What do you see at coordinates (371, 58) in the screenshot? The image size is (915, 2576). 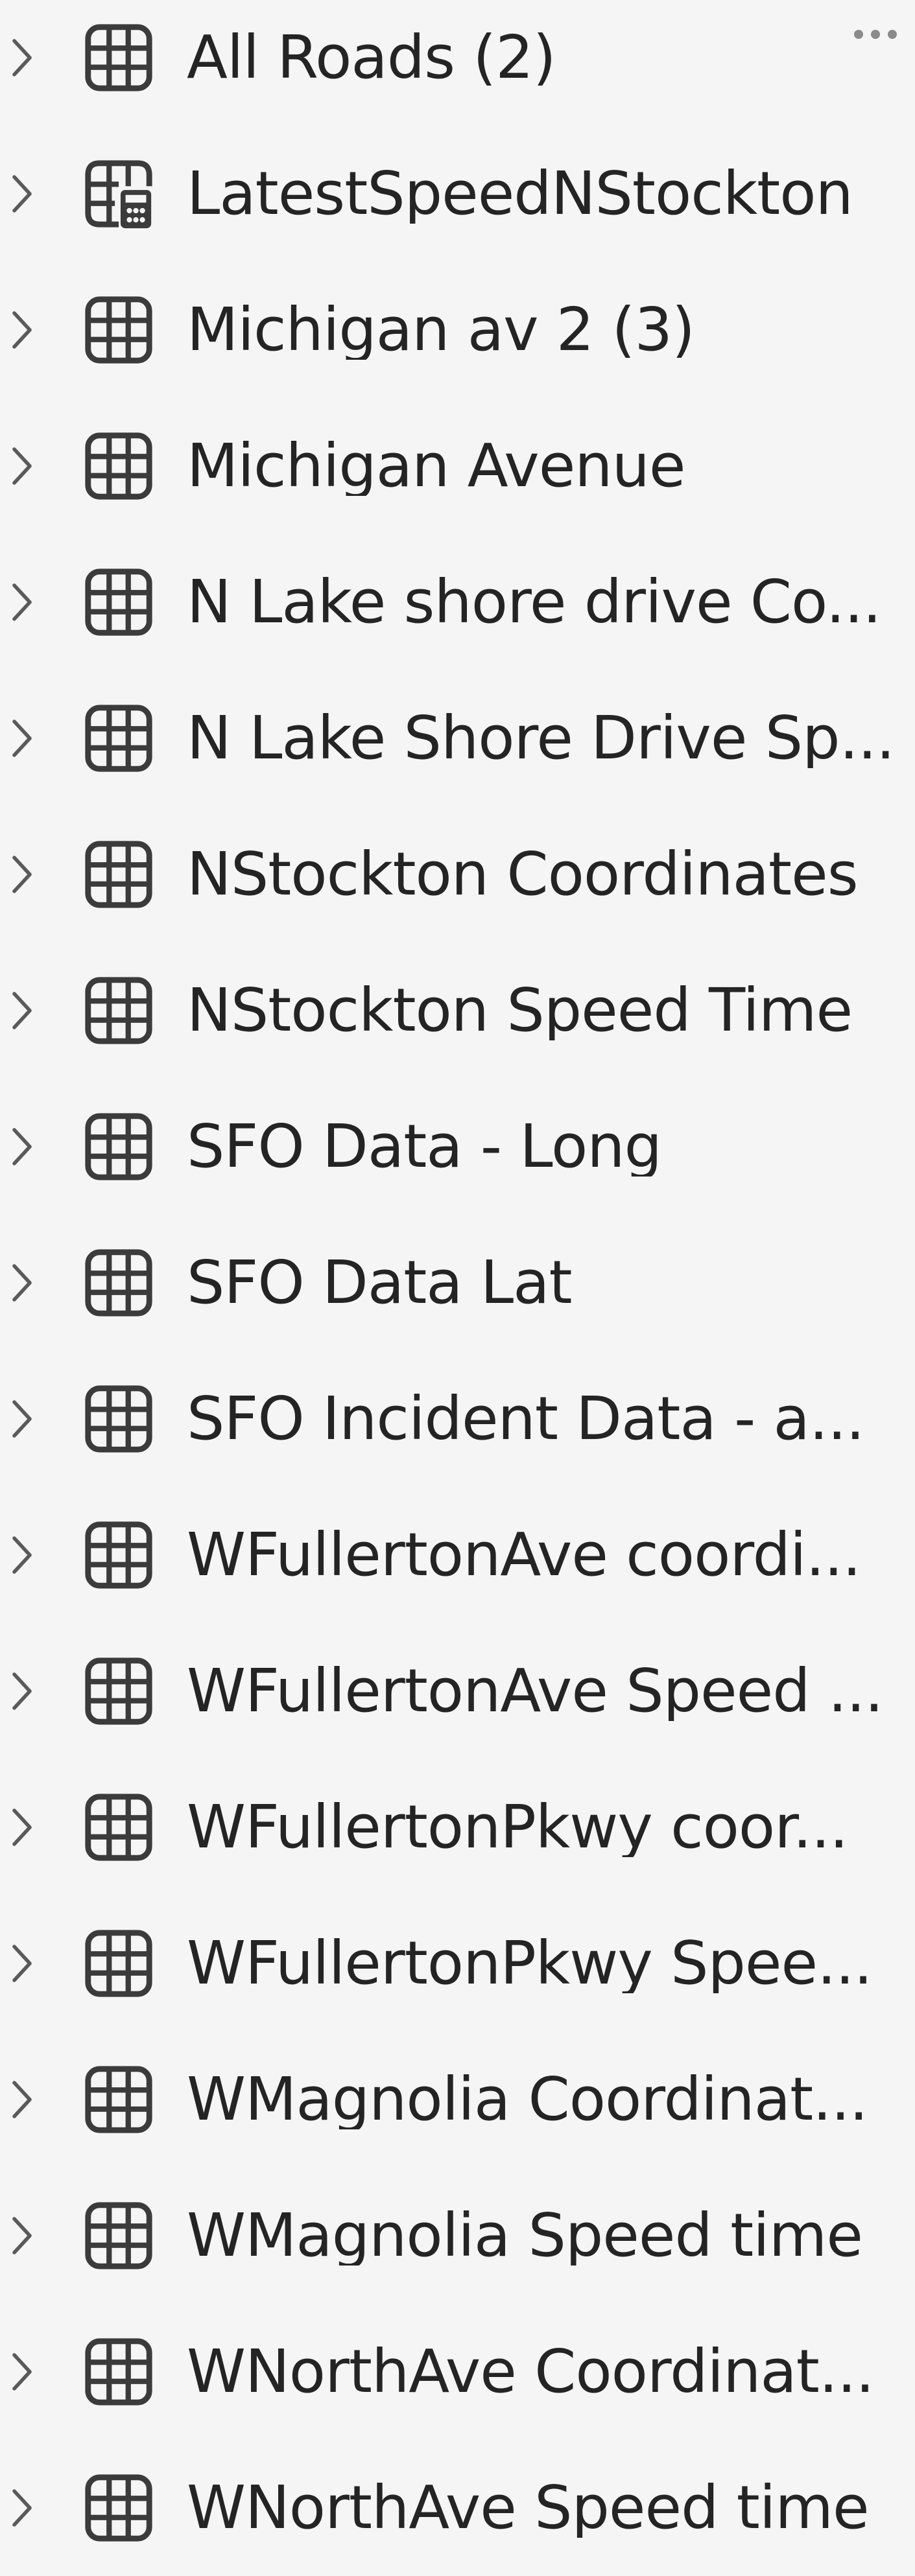 I see `tree-item-label: All Roads (2)` at bounding box center [371, 58].